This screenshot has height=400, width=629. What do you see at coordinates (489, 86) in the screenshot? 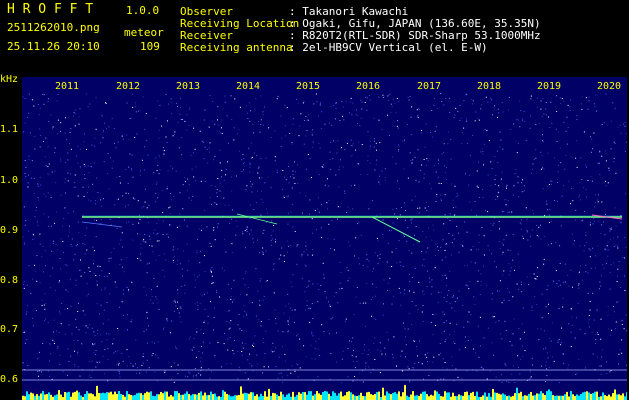
I see `x-tick-label: 2018` at bounding box center [489, 86].